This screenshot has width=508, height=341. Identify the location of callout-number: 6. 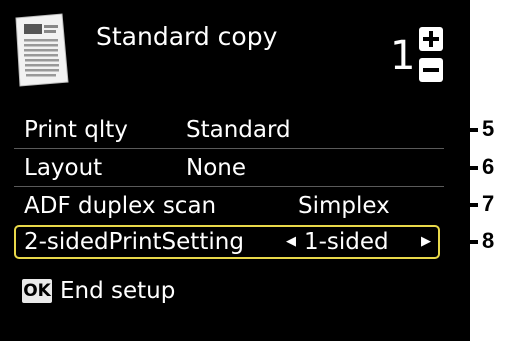
(488, 166).